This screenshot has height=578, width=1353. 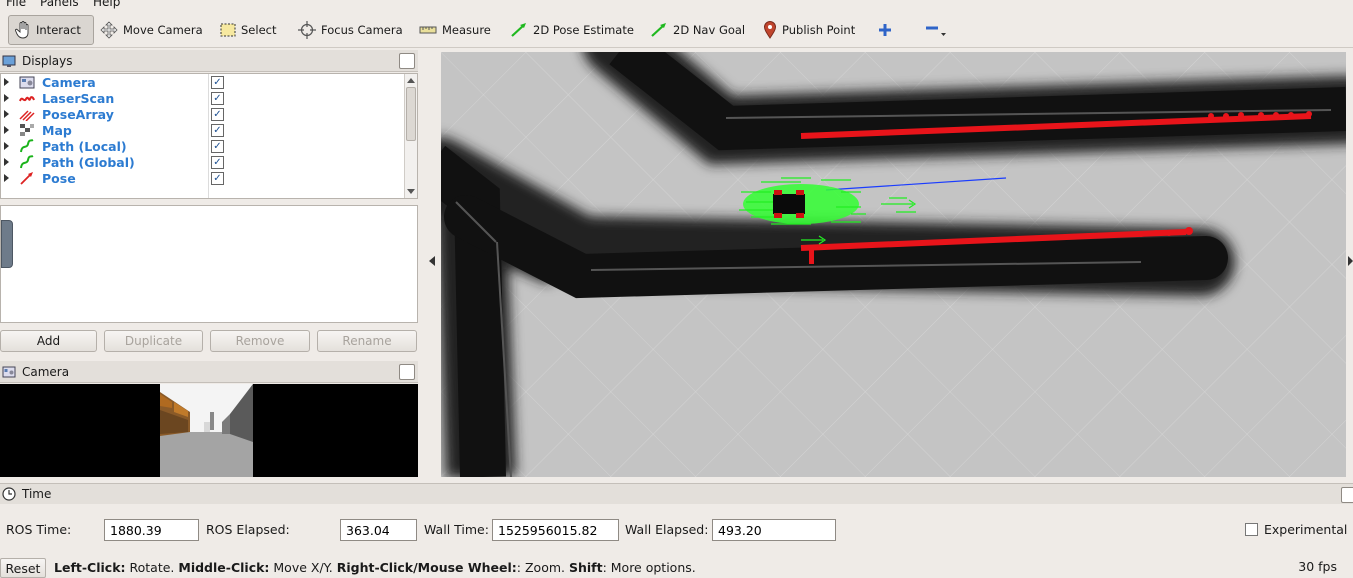 I want to click on nav-goal-tool: 2D Nav Goal, so click(x=697, y=30).